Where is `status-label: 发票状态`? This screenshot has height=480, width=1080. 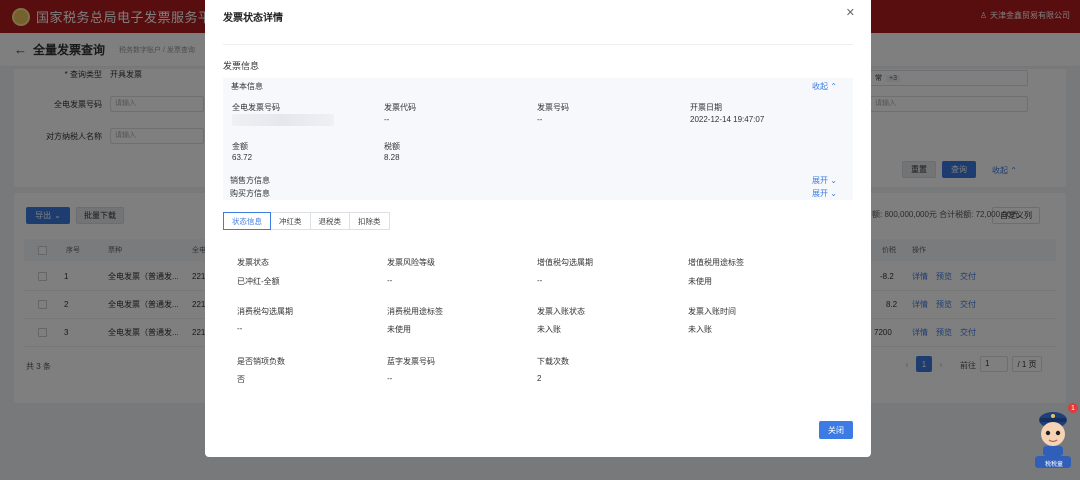
status-label: 发票状态 is located at coordinates (253, 262).